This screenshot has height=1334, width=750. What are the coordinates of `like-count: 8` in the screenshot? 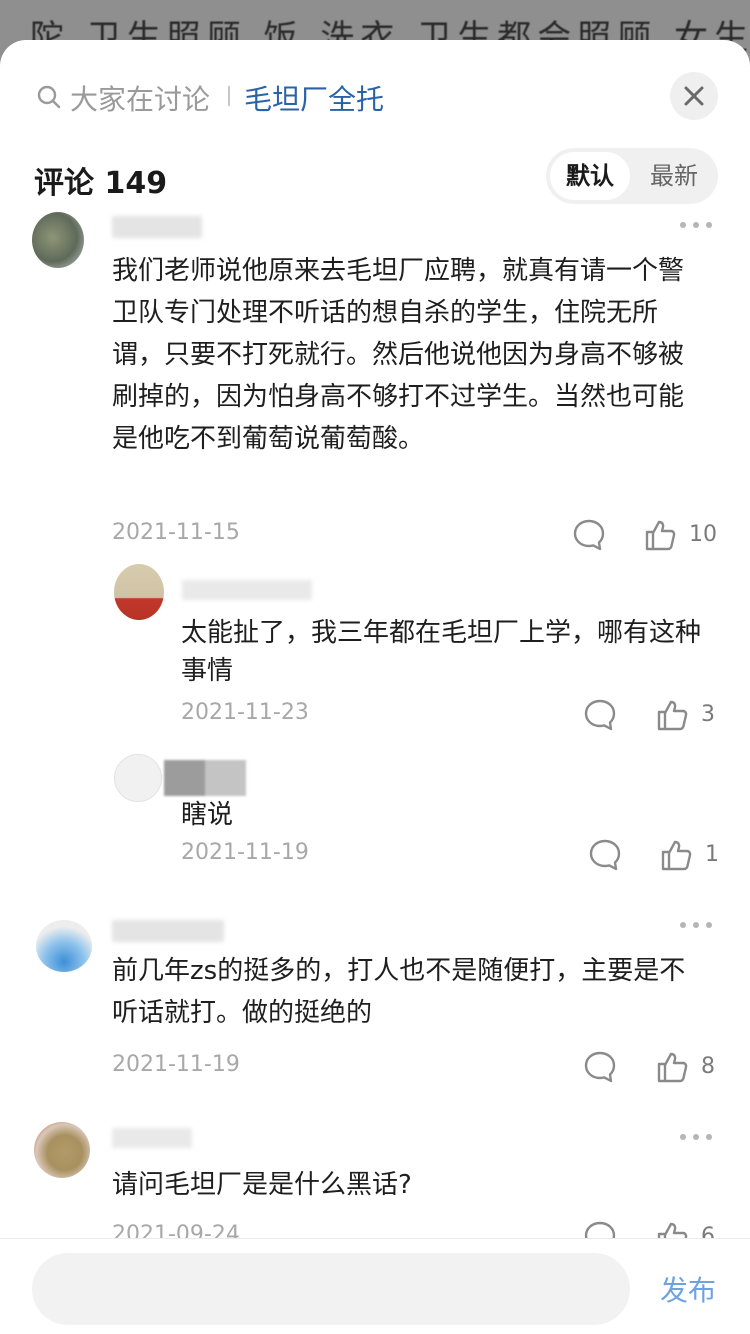 It's located at (708, 1066).